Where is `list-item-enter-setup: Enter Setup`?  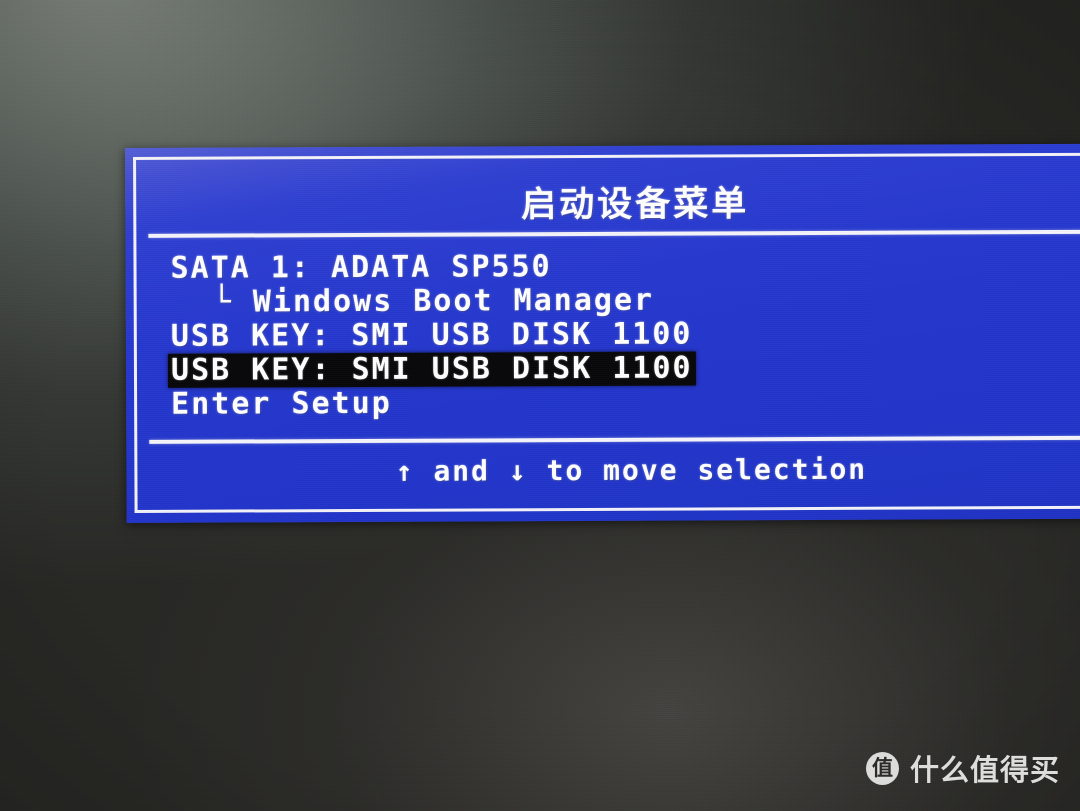 list-item-enter-setup: Enter Setup is located at coordinates (281, 404).